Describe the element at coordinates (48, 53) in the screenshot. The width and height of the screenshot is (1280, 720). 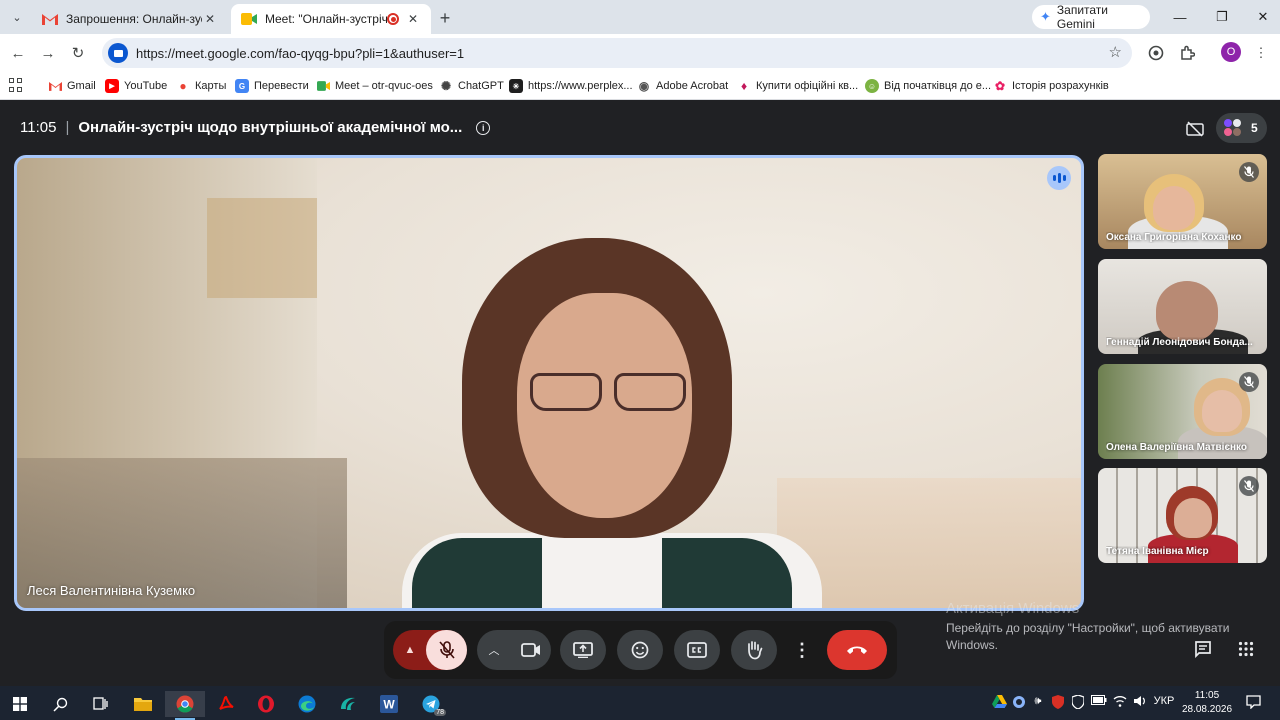
I see `forward-button: →` at that location.